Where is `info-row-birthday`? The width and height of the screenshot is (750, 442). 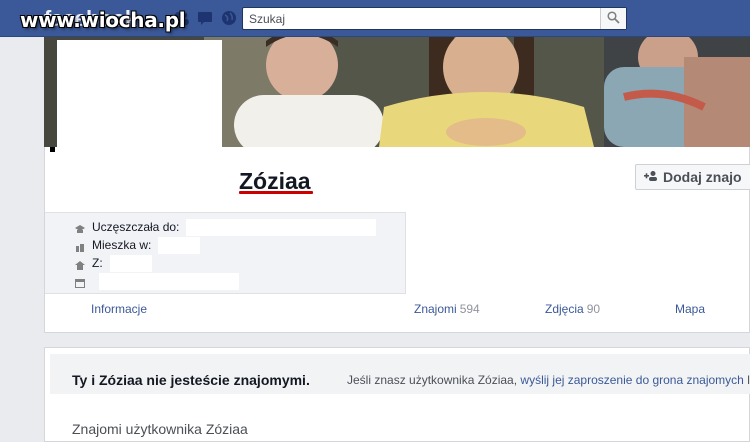 info-row-birthday is located at coordinates (157, 281).